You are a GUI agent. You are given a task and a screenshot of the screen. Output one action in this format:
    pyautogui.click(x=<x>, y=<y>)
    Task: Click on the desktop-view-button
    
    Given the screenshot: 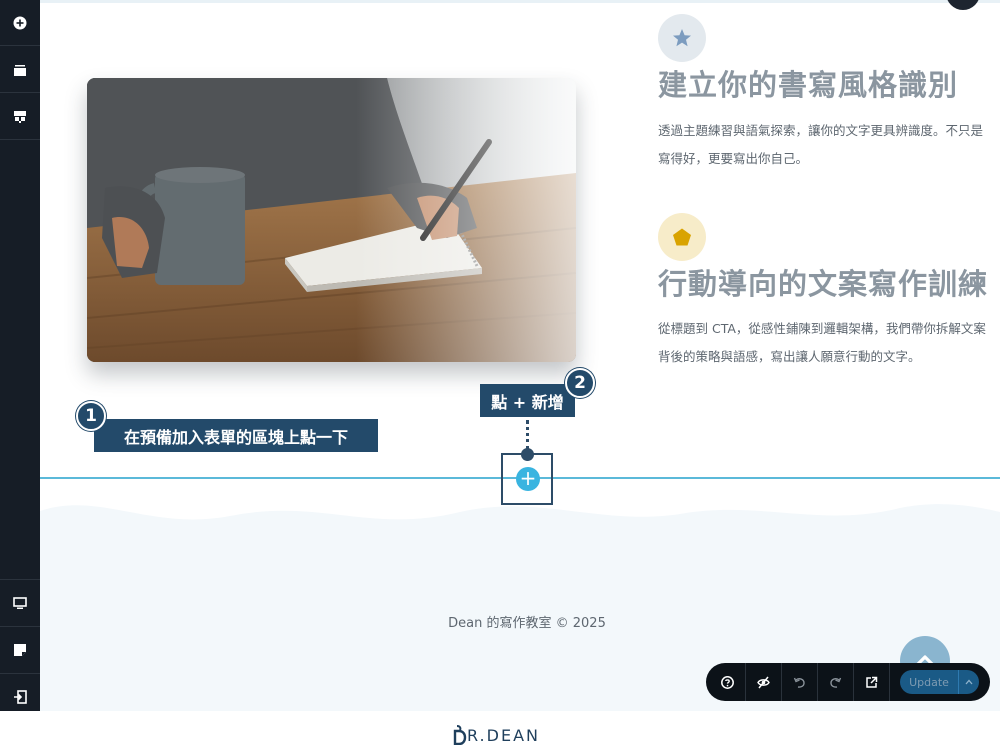 What is the action you would take?
    pyautogui.click(x=20, y=602)
    